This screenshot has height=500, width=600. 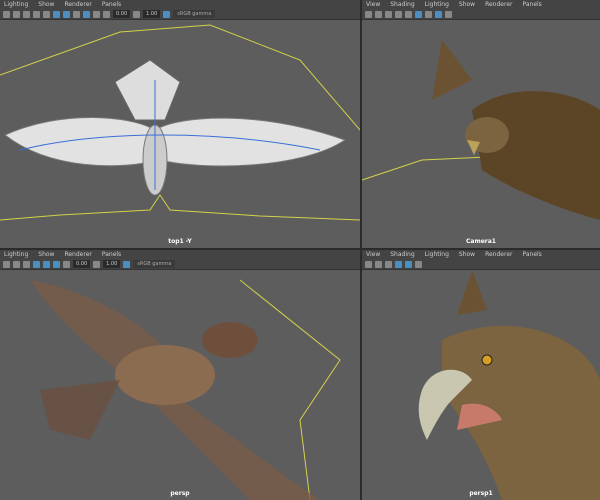 What do you see at coordinates (175, 142) in the screenshot?
I see `bird-wings` at bounding box center [175, 142].